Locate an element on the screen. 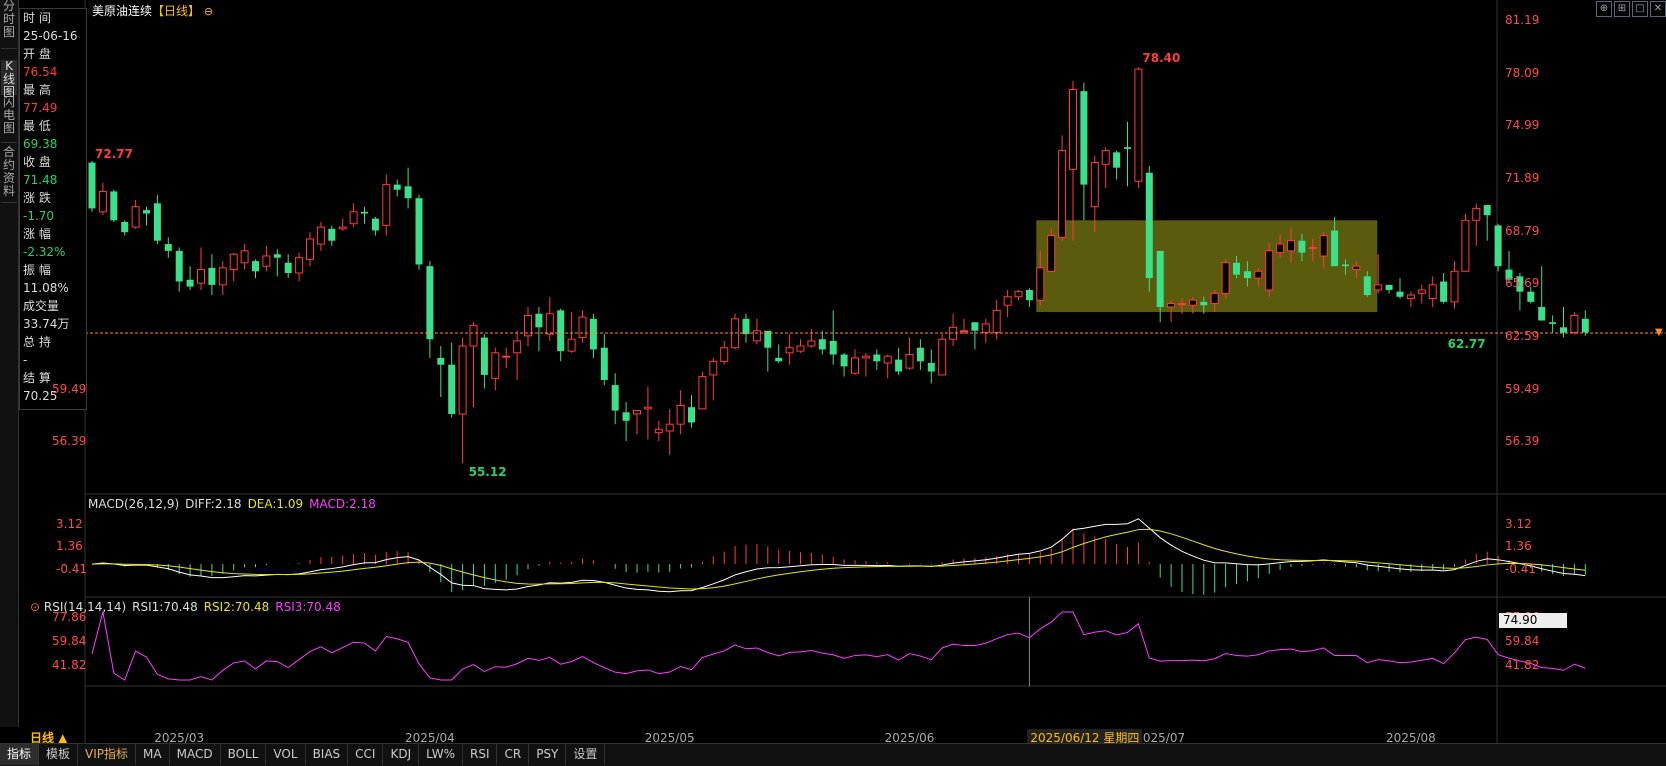 The image size is (1666, 766). info-label: 收 盘 is located at coordinates (37, 162).